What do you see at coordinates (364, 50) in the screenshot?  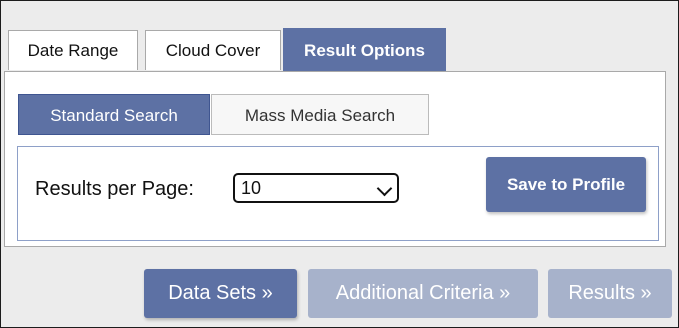 I see `tab-result-options: Result Options` at bounding box center [364, 50].